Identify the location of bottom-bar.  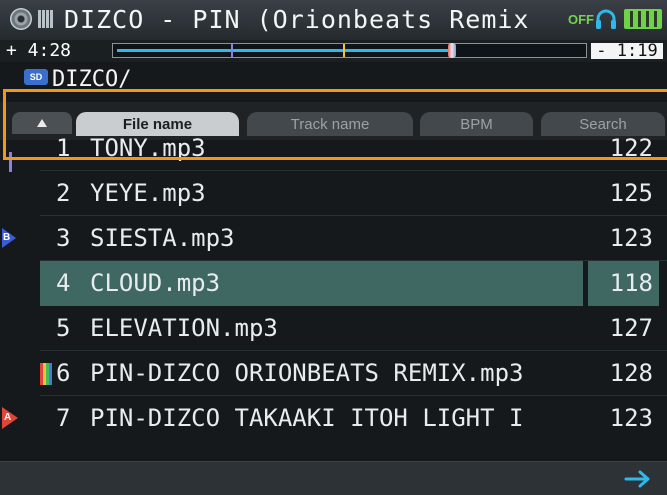
(333, 478).